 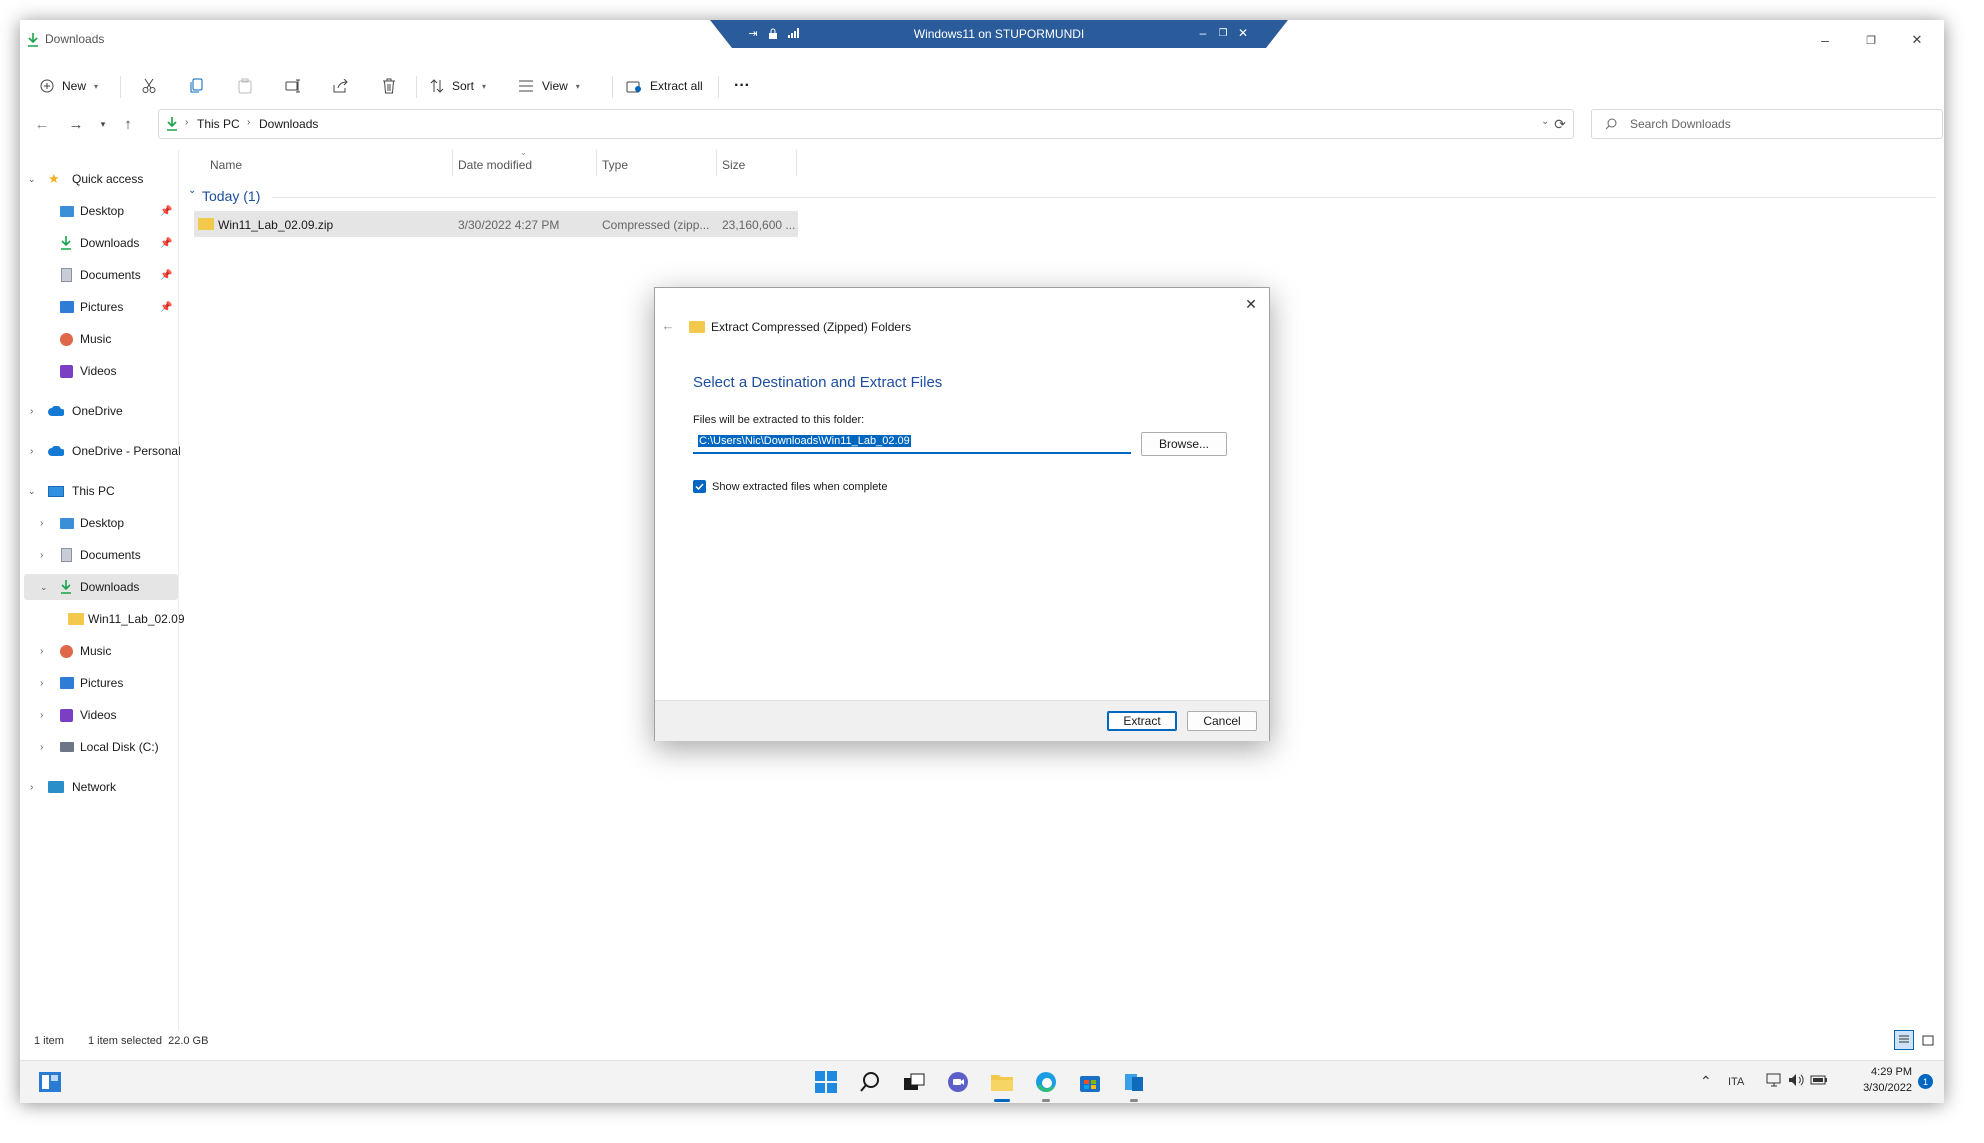 I want to click on up-arrow-icon: ↑, so click(x=128, y=124).